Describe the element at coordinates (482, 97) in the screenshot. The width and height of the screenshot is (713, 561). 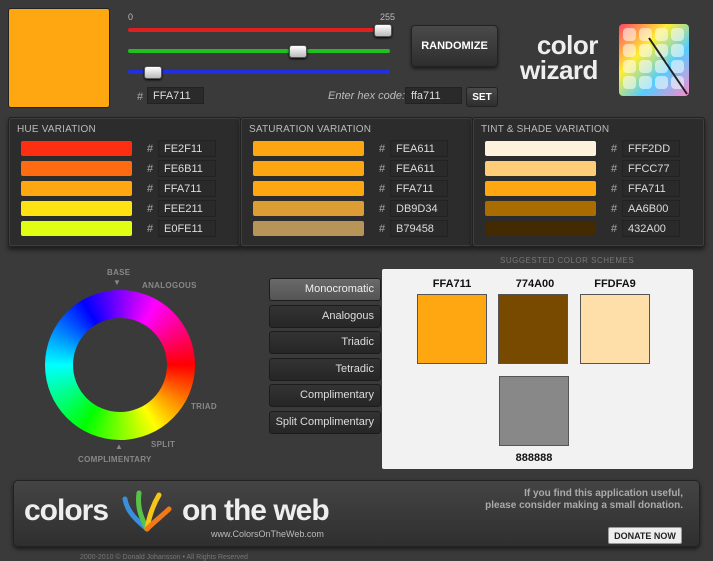
I see `set-button: SET` at that location.